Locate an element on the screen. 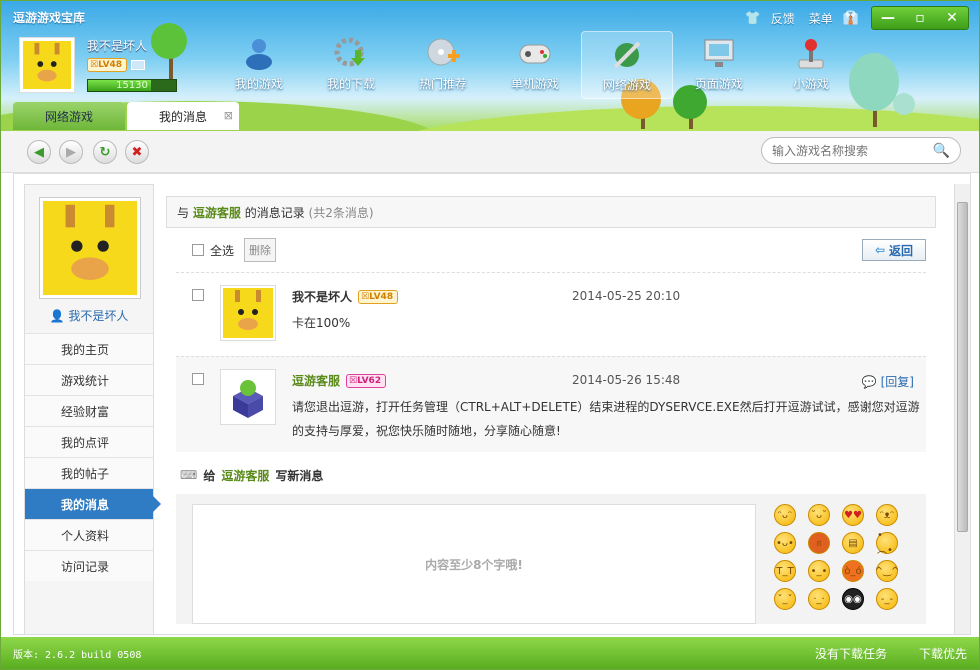 Image resolution: width=980 pixels, height=670 pixels. skin-shirt-icon: 👔 is located at coordinates (851, 18).